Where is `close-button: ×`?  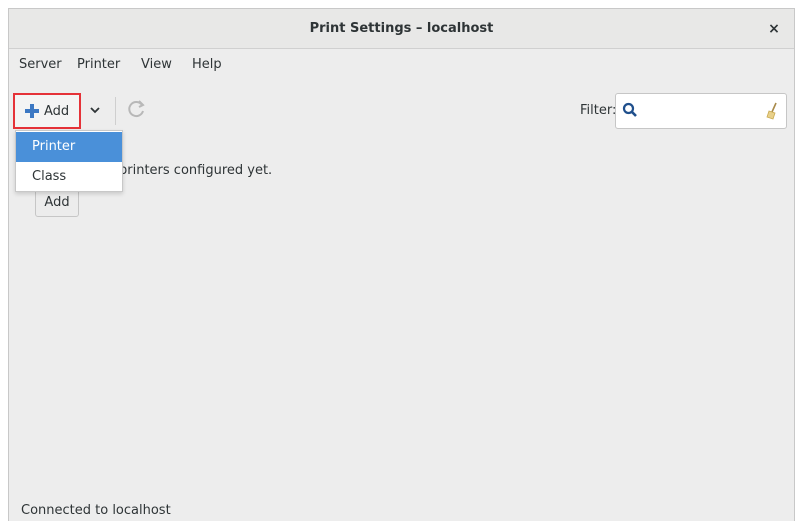
close-button: × is located at coordinates (774, 29).